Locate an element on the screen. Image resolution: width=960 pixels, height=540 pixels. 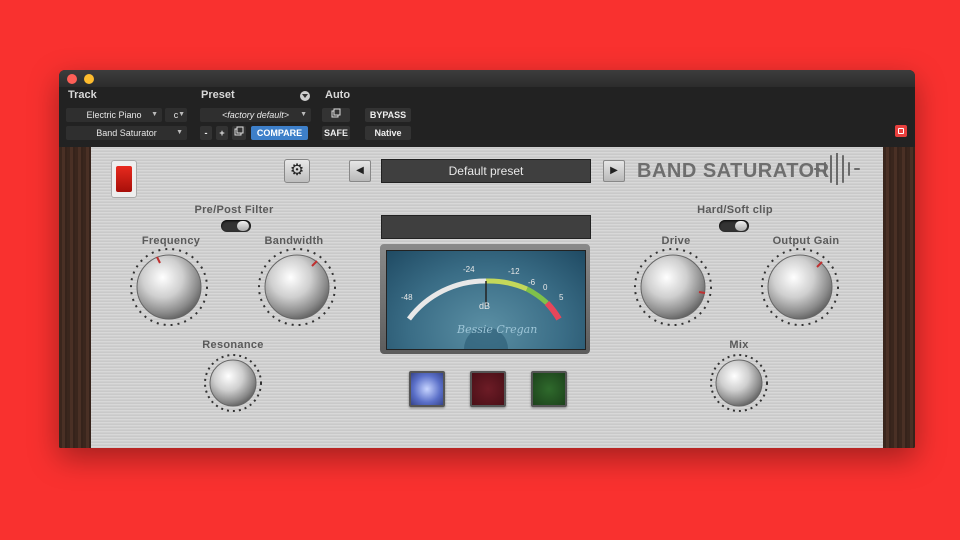
blue-mode-button is located at coordinates (427, 389).